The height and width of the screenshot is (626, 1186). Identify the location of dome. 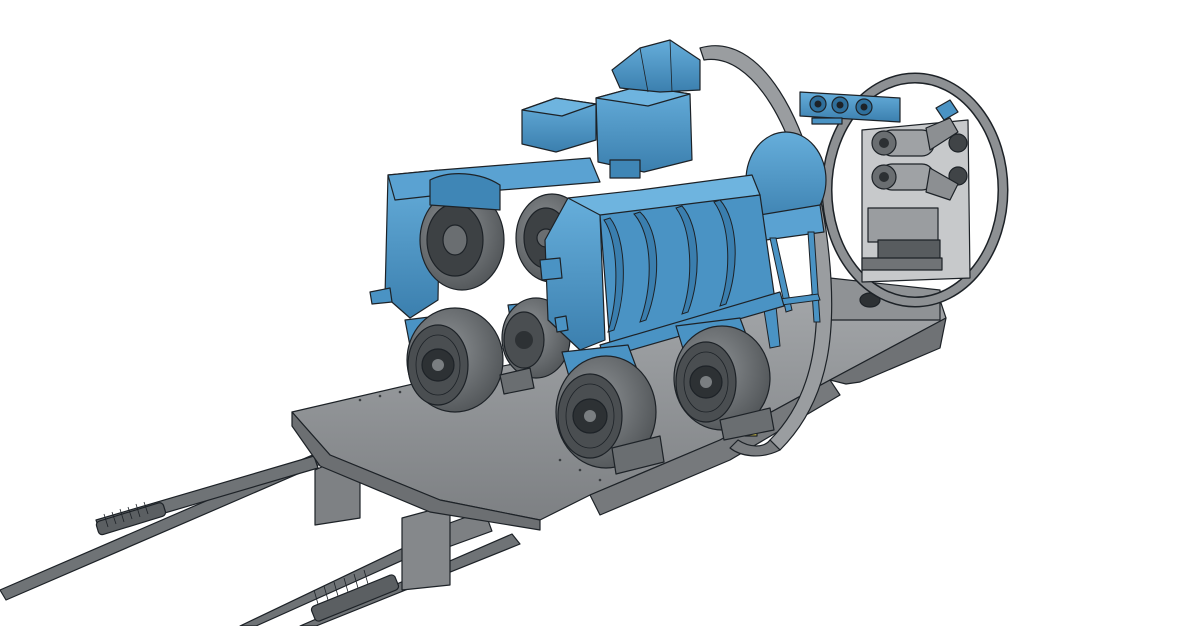
(656, 66).